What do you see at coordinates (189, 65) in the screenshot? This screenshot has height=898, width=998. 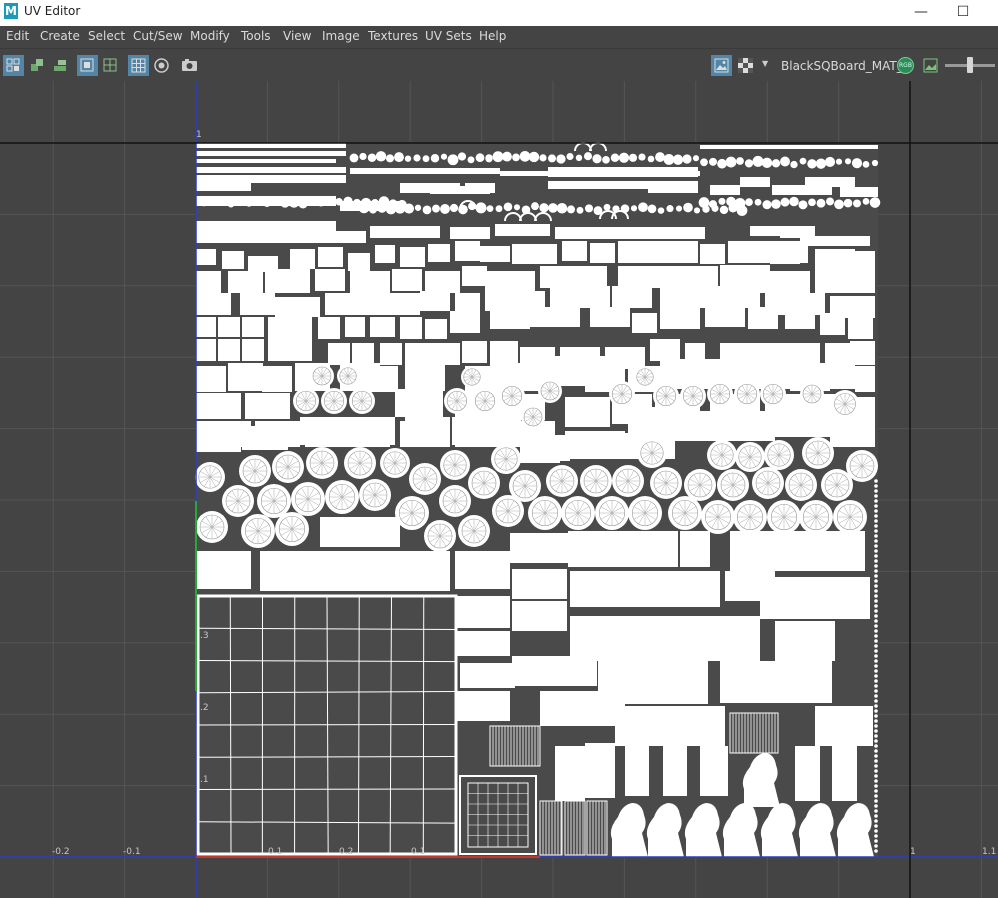 I see `camera-snapshot-icon` at bounding box center [189, 65].